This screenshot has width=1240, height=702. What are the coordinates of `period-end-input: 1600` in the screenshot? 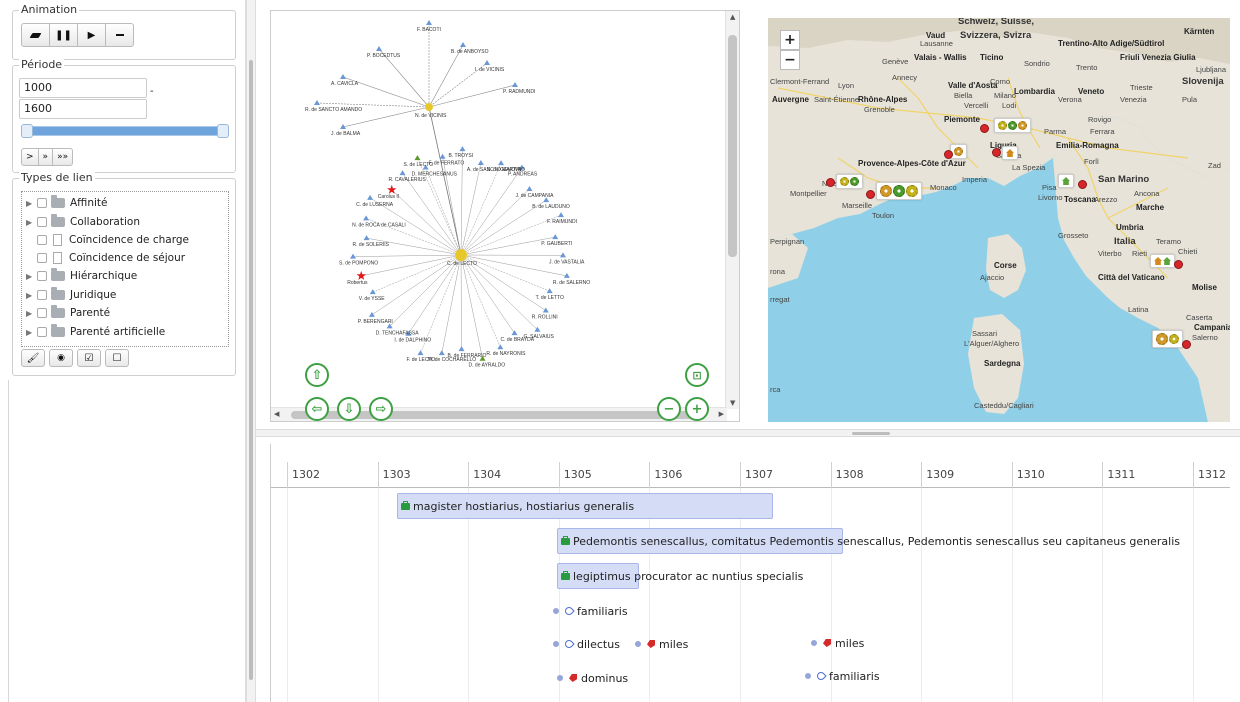 It's located at (83, 109).